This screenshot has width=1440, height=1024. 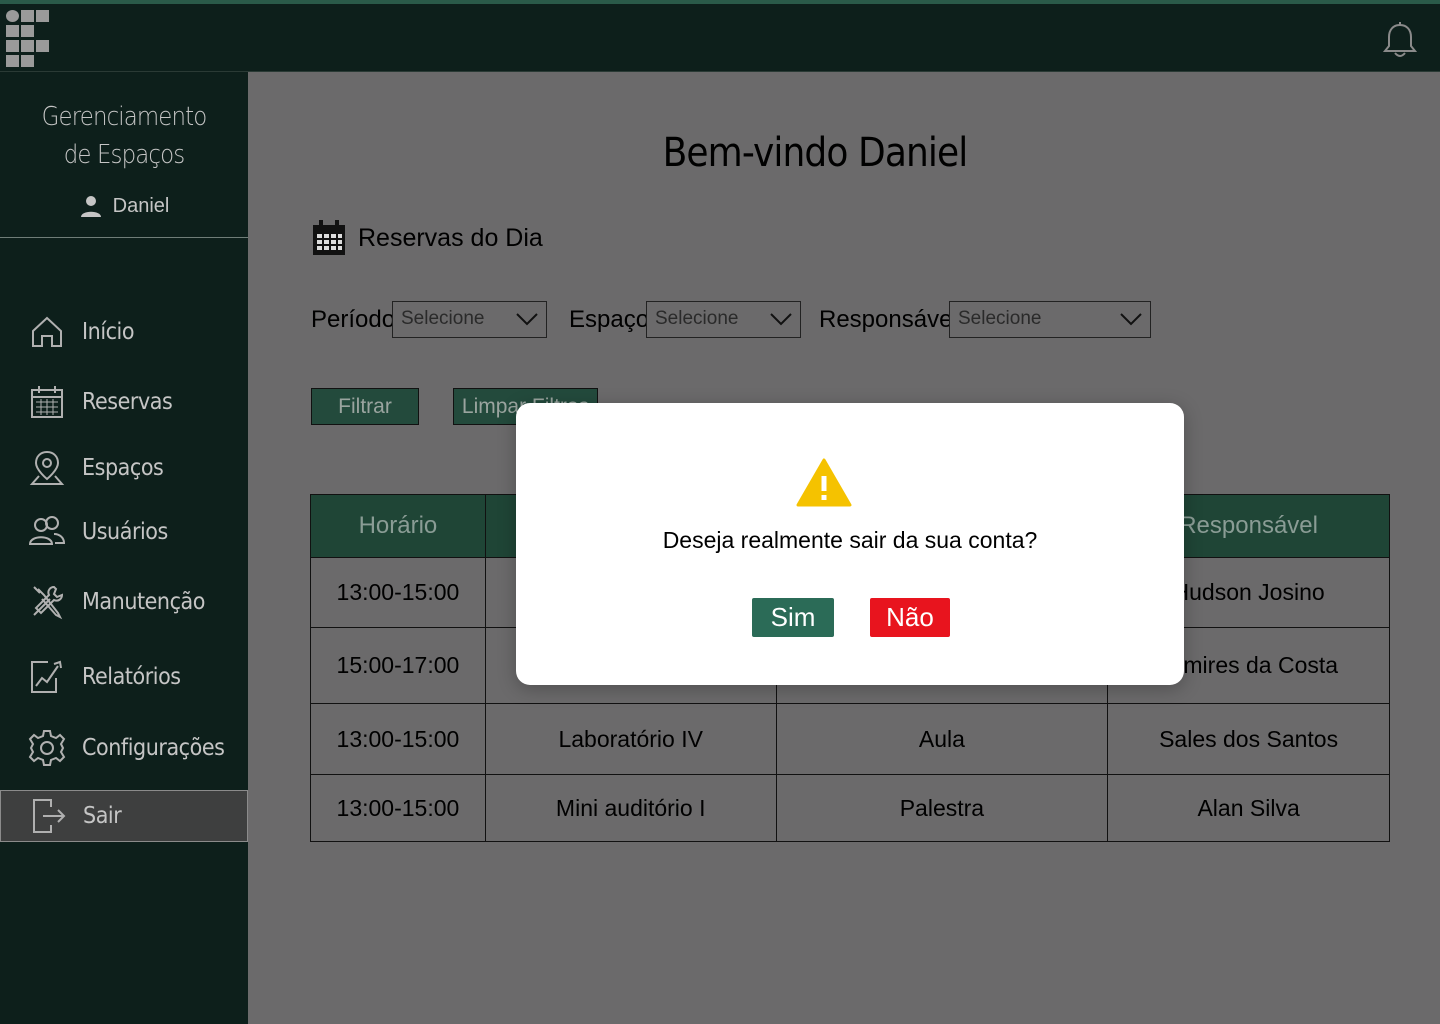 I want to click on section-header: Reservas do Dia, so click(x=427, y=238).